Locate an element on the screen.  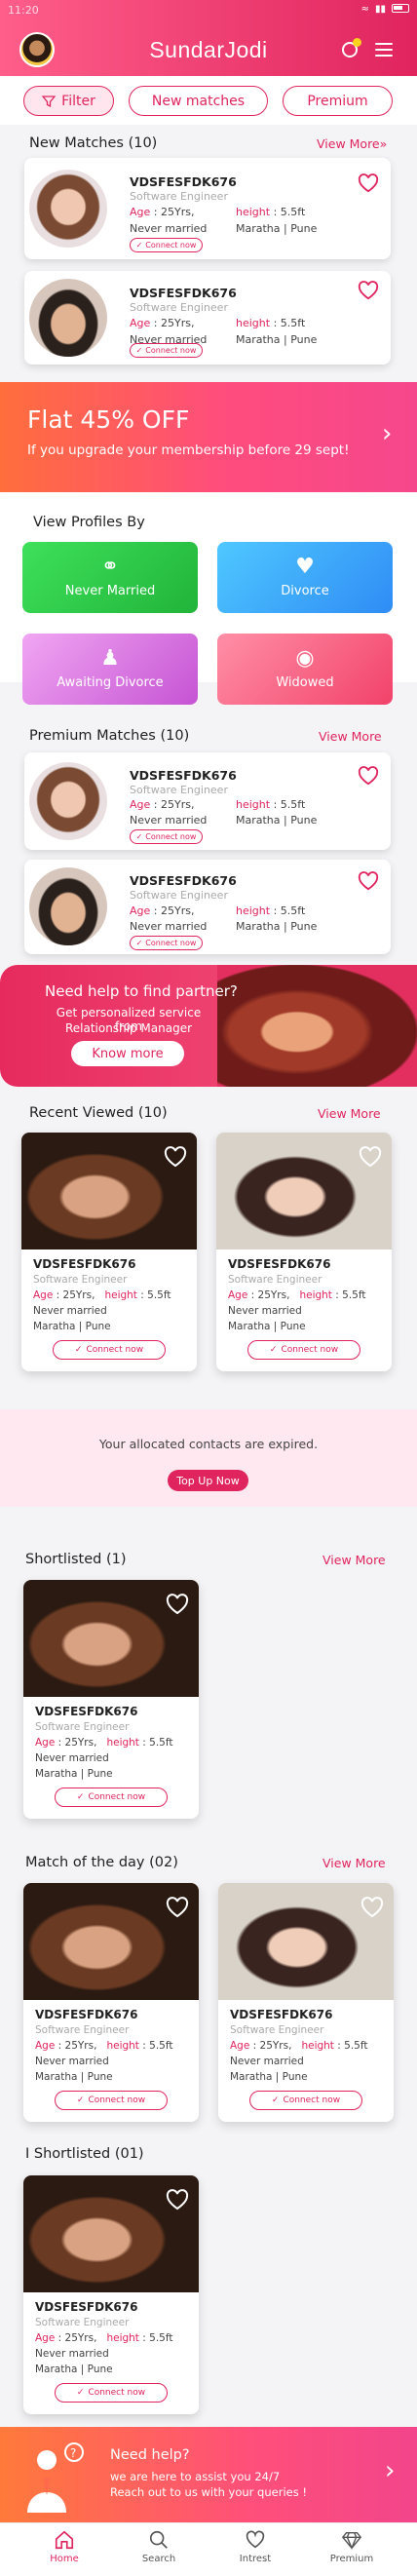
top-up-button: Top Up Now is located at coordinates (208, 1480).